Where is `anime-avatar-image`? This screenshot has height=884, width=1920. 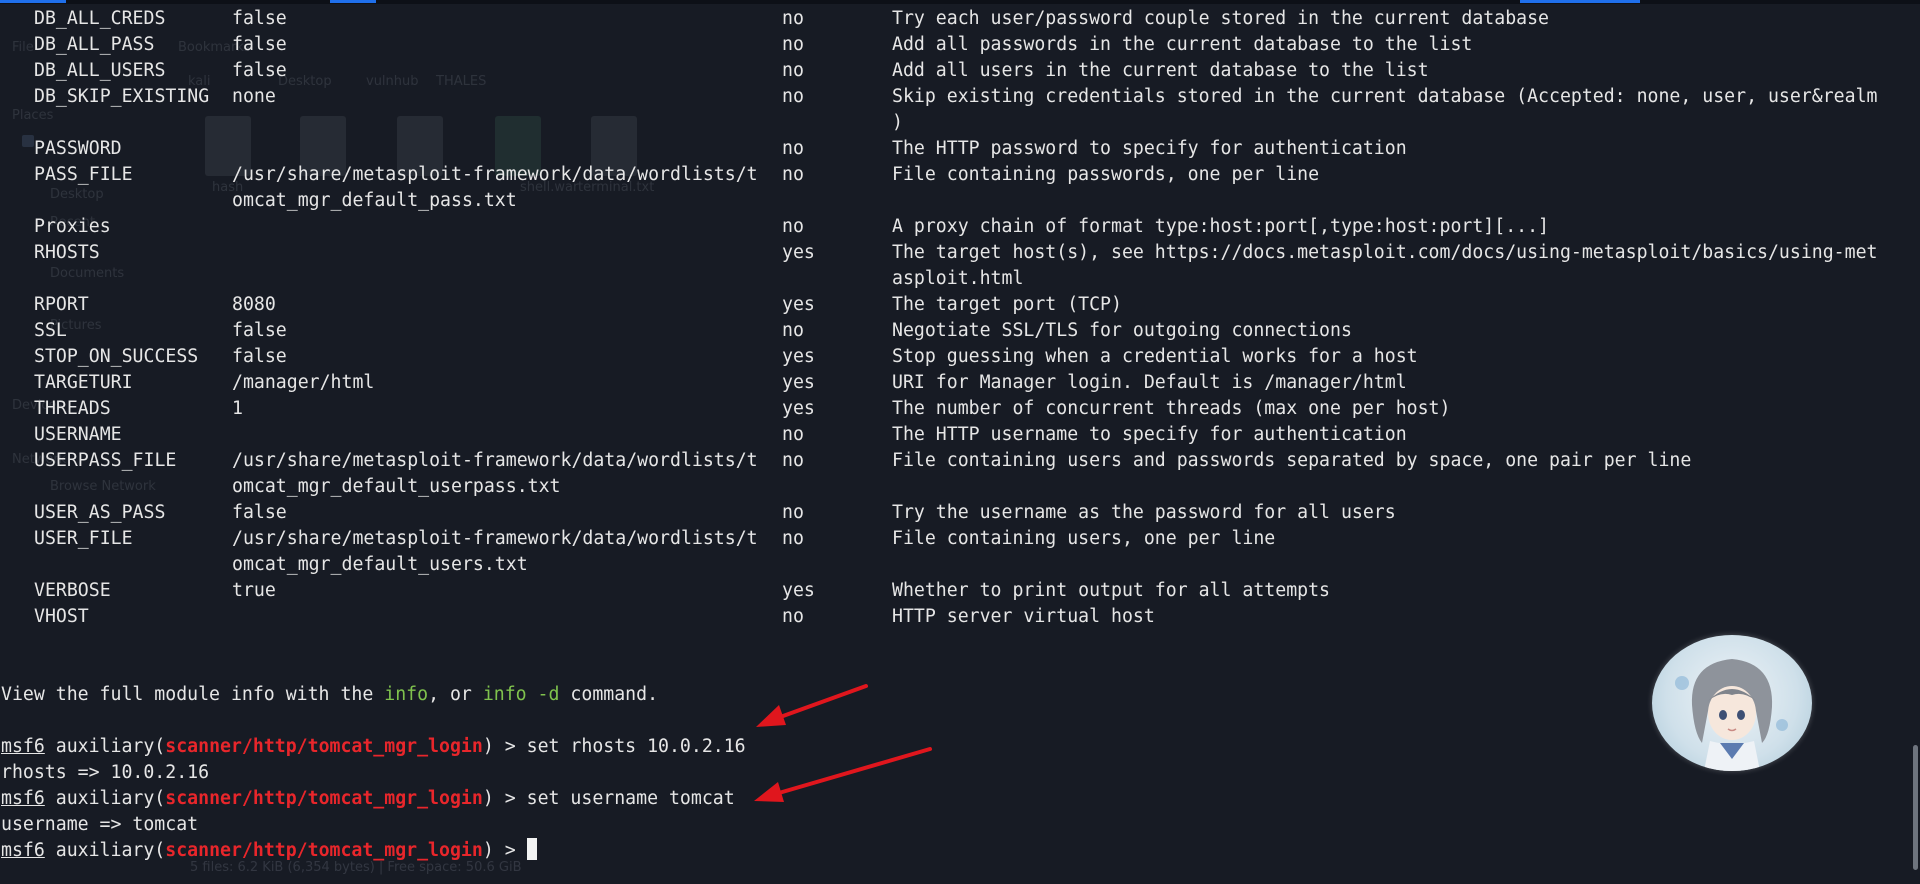 anime-avatar-image is located at coordinates (1732, 703).